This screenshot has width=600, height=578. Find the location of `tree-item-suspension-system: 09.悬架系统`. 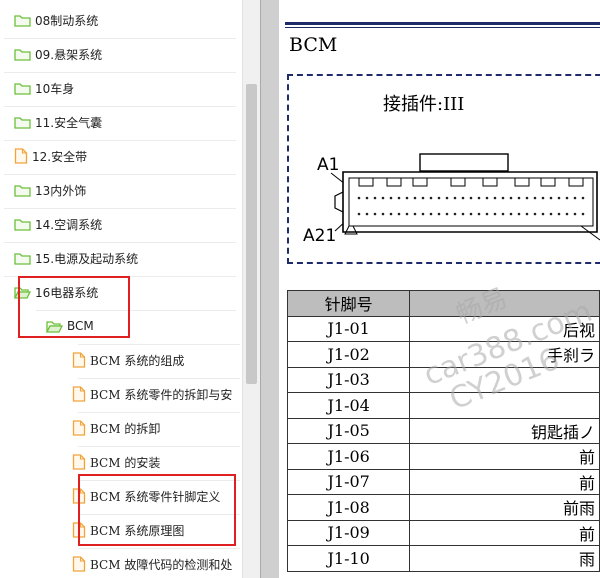

tree-item-suspension-system: 09.悬架系统 is located at coordinates (58, 54).